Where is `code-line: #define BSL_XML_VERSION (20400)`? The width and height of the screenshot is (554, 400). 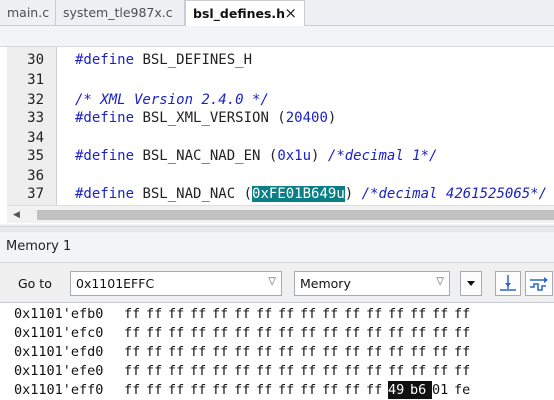 code-line: #define BSL_XML_VERSION (20400) is located at coordinates (205, 118).